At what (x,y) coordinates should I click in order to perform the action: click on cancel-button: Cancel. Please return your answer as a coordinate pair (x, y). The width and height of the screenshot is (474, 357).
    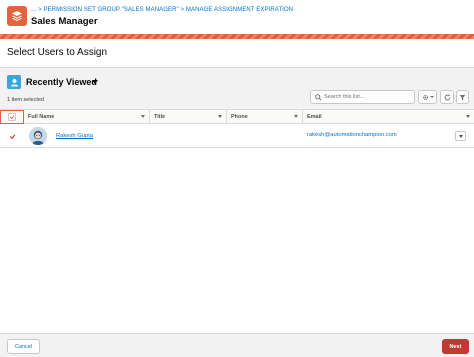
    Looking at the image, I should click on (23, 346).